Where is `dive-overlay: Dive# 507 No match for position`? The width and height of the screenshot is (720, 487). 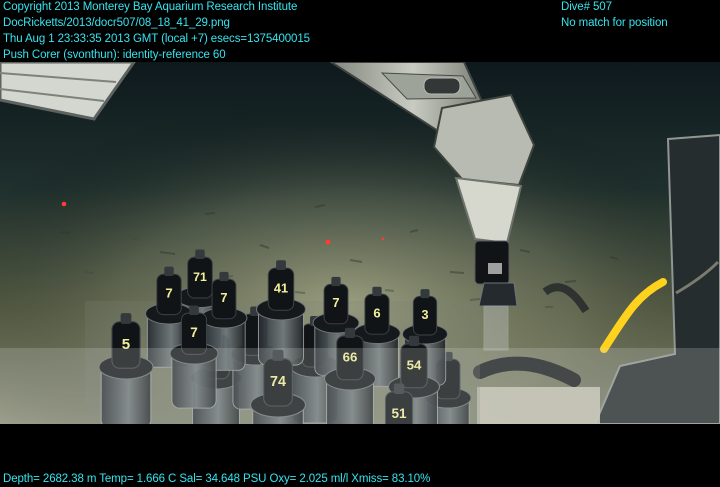
dive-overlay: Dive# 507 No match for position is located at coordinates (614, 15).